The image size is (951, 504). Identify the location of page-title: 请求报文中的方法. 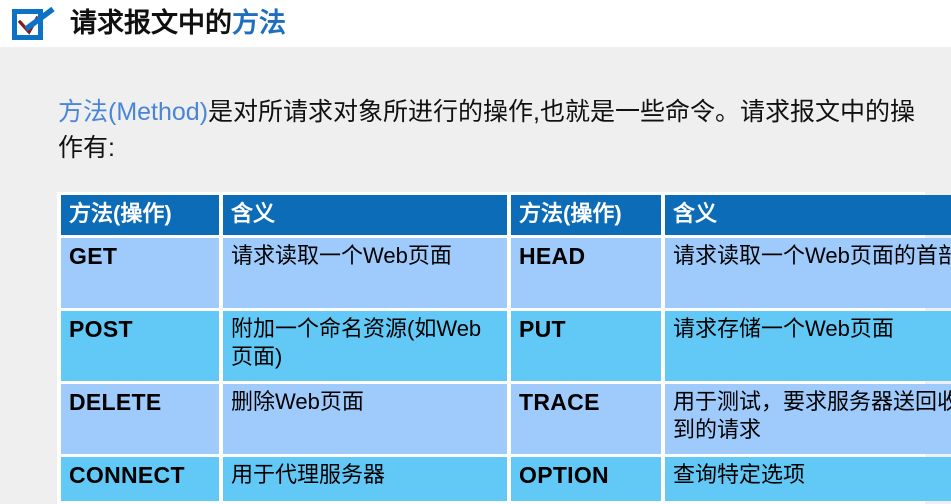
(178, 23).